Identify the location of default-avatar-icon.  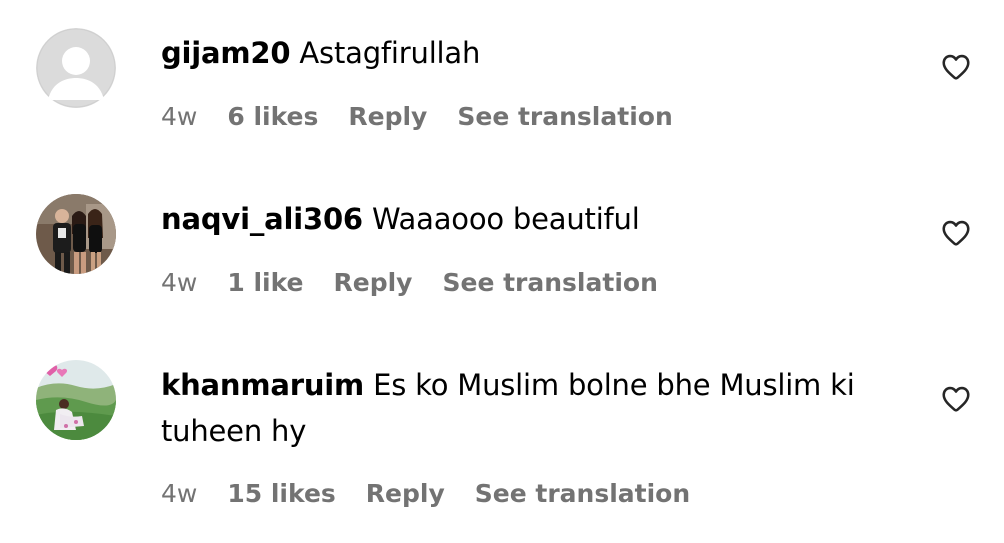
(76, 68).